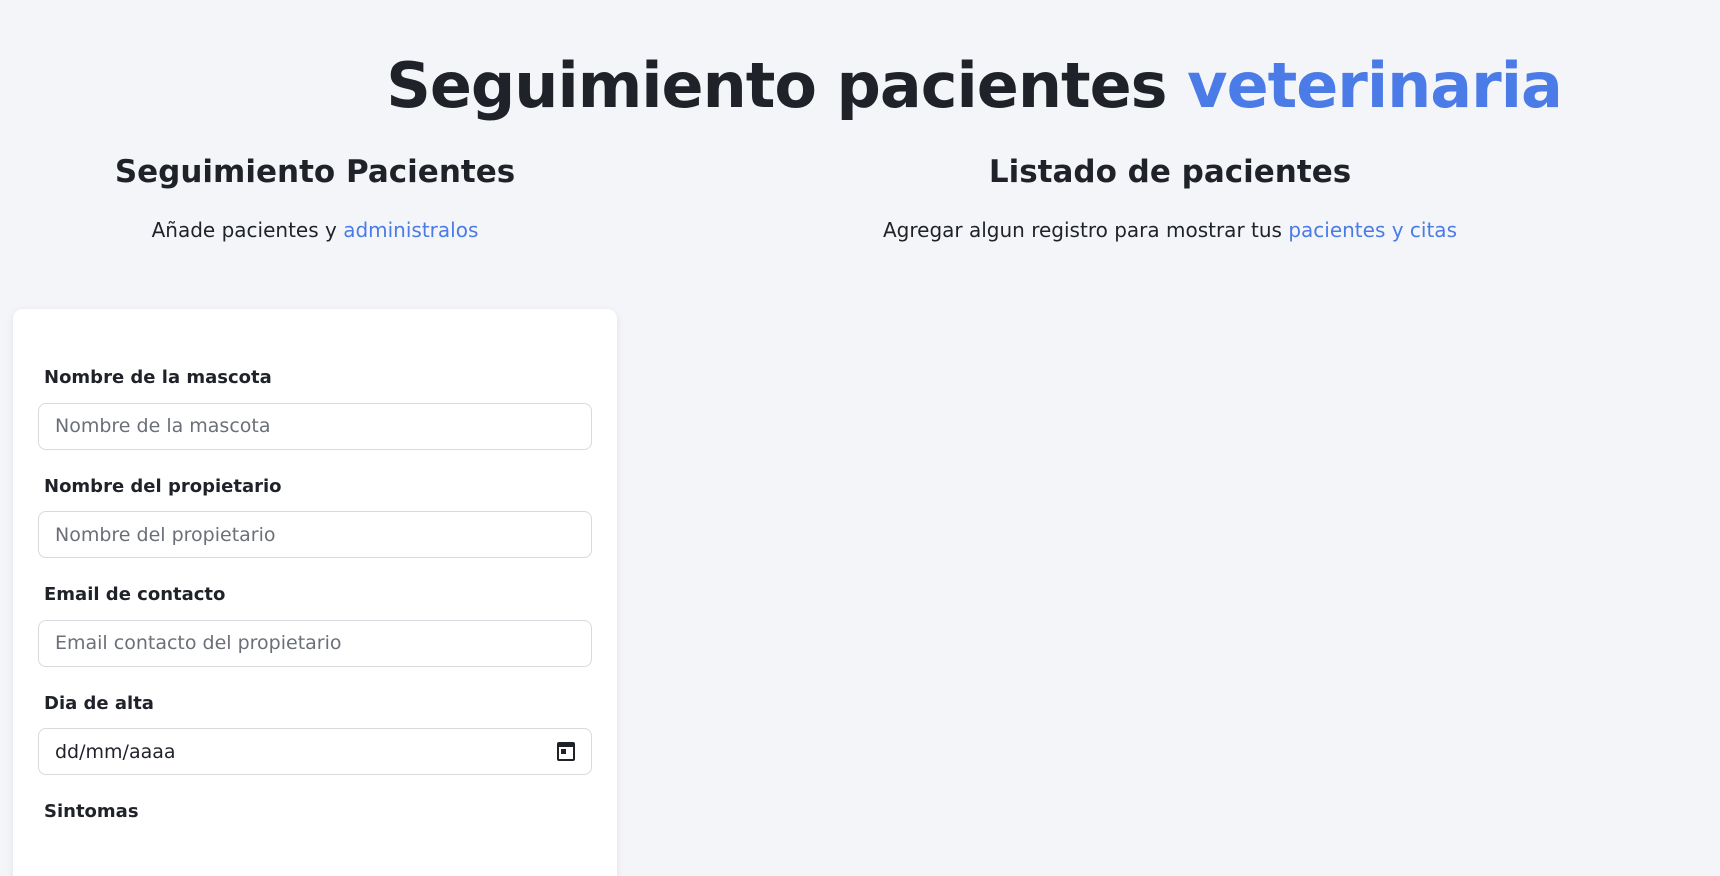 This screenshot has height=876, width=1720. Describe the element at coordinates (91, 812) in the screenshot. I see `symptoms-label: Sintomas` at that location.